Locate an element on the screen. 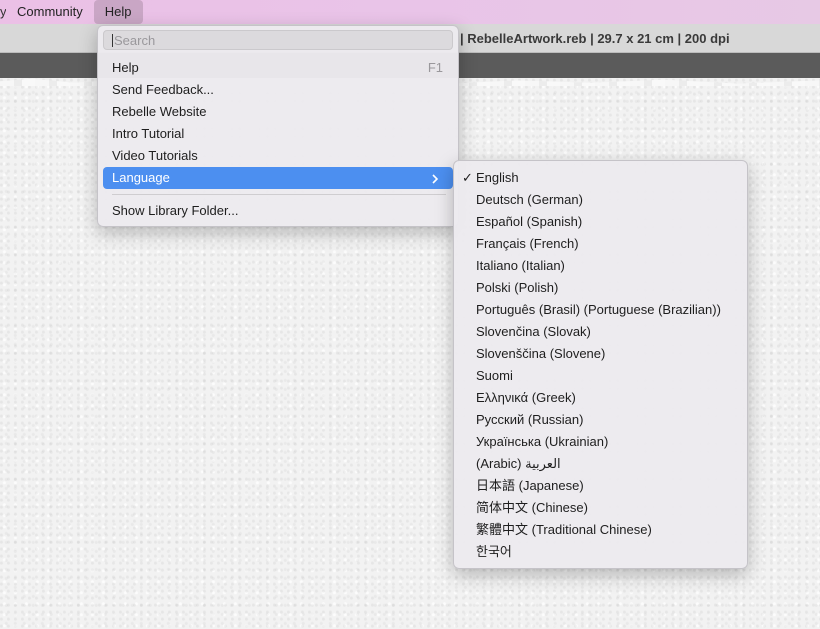 The height and width of the screenshot is (629, 820). language-label: Español (Spanish) is located at coordinates (529, 221).